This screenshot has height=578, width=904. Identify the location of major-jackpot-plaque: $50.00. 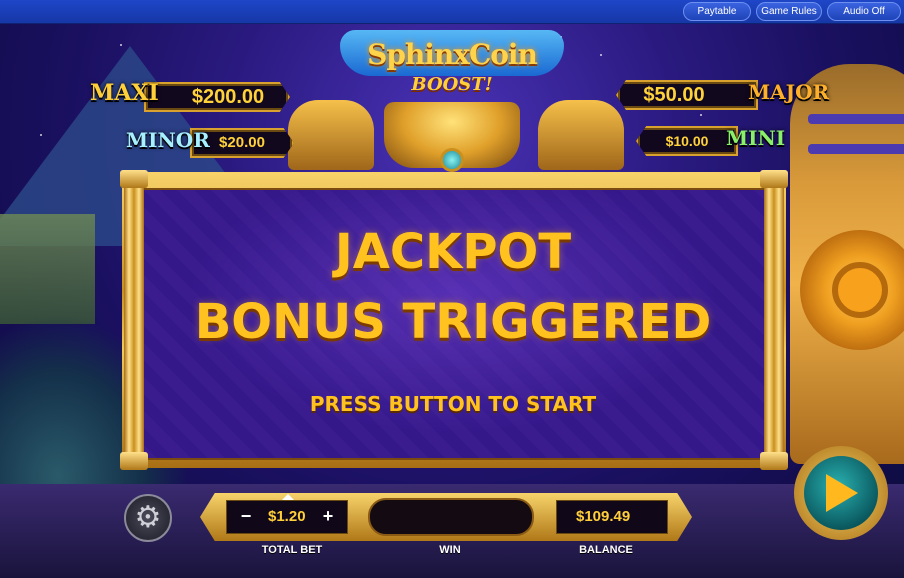
(687, 95).